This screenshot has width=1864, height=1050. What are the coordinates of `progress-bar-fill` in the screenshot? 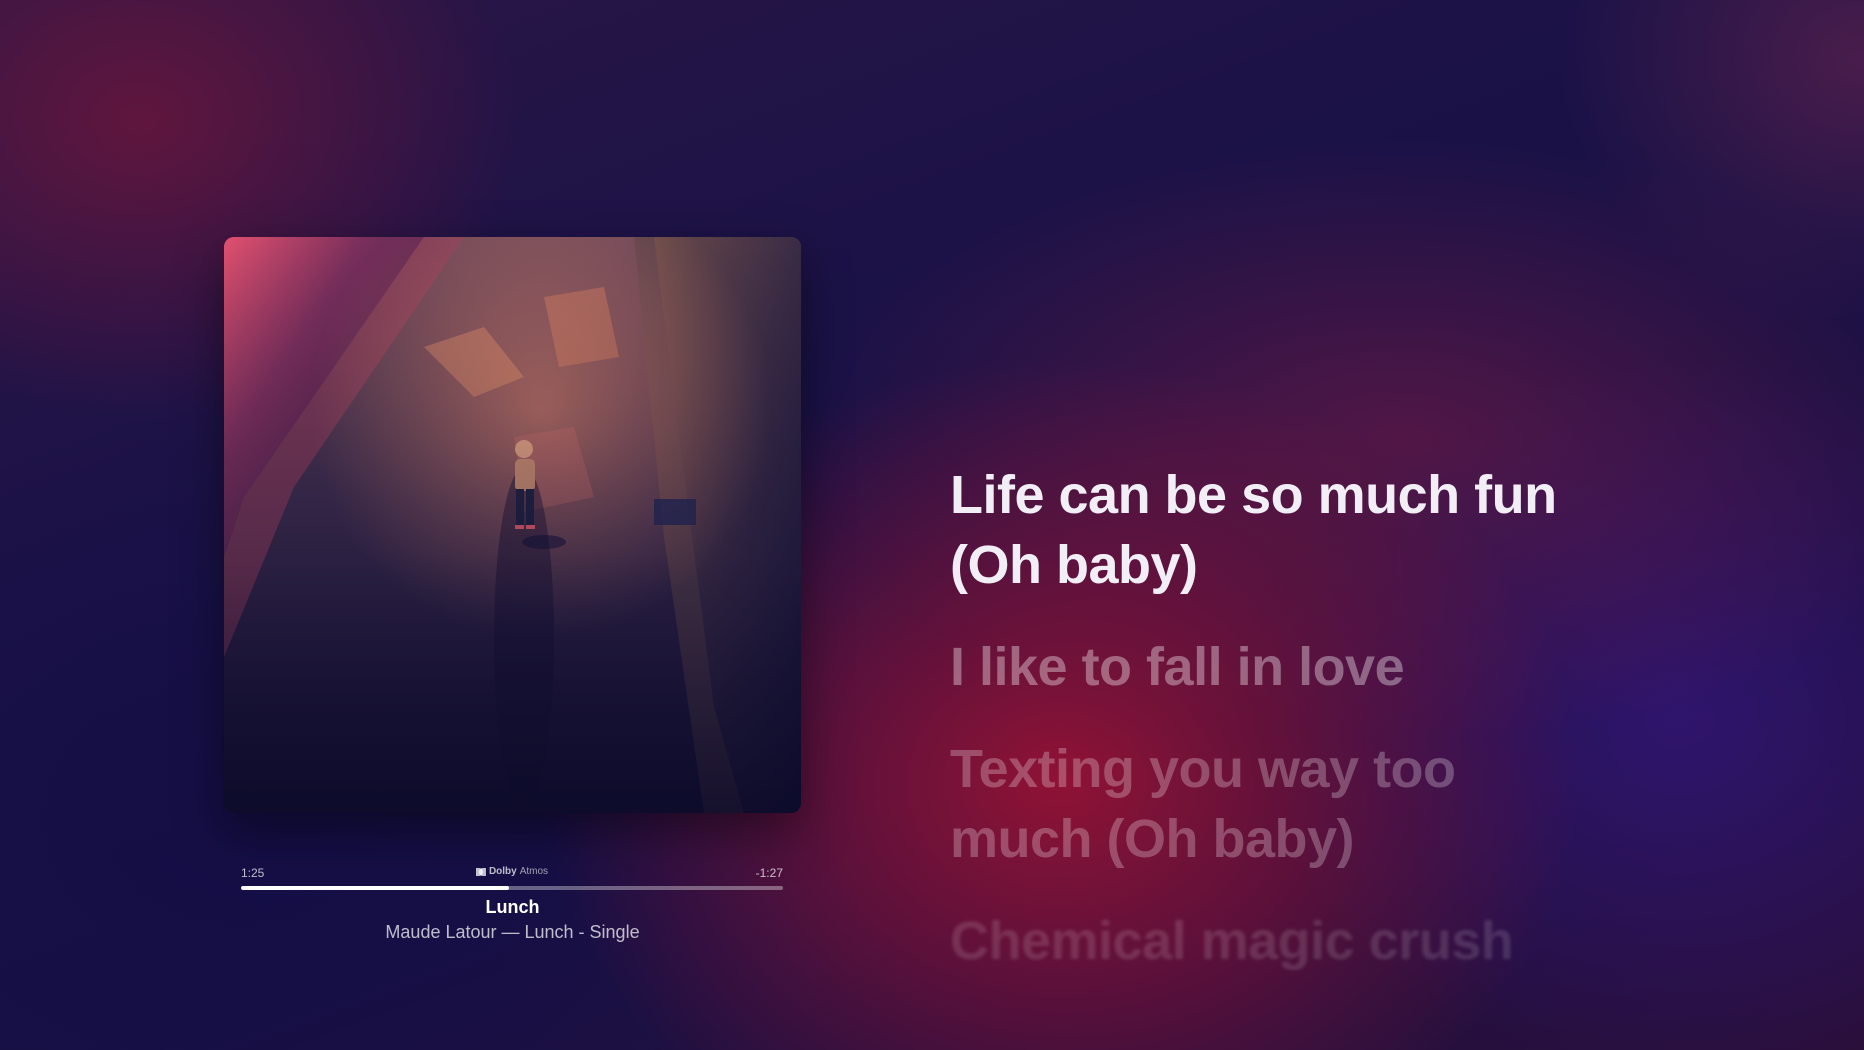 It's located at (375, 888).